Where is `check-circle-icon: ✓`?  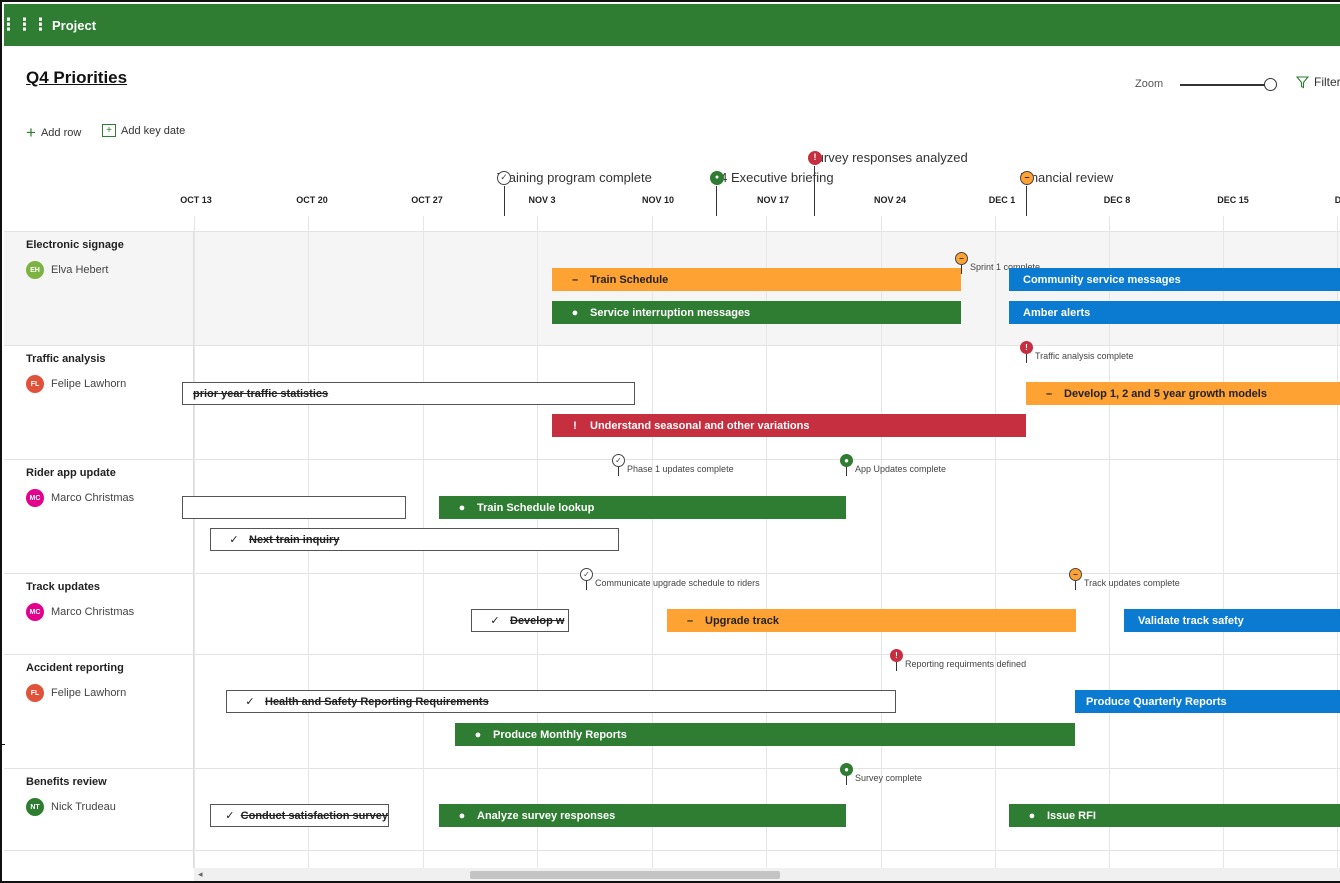 check-circle-icon: ✓ is located at coordinates (618, 460).